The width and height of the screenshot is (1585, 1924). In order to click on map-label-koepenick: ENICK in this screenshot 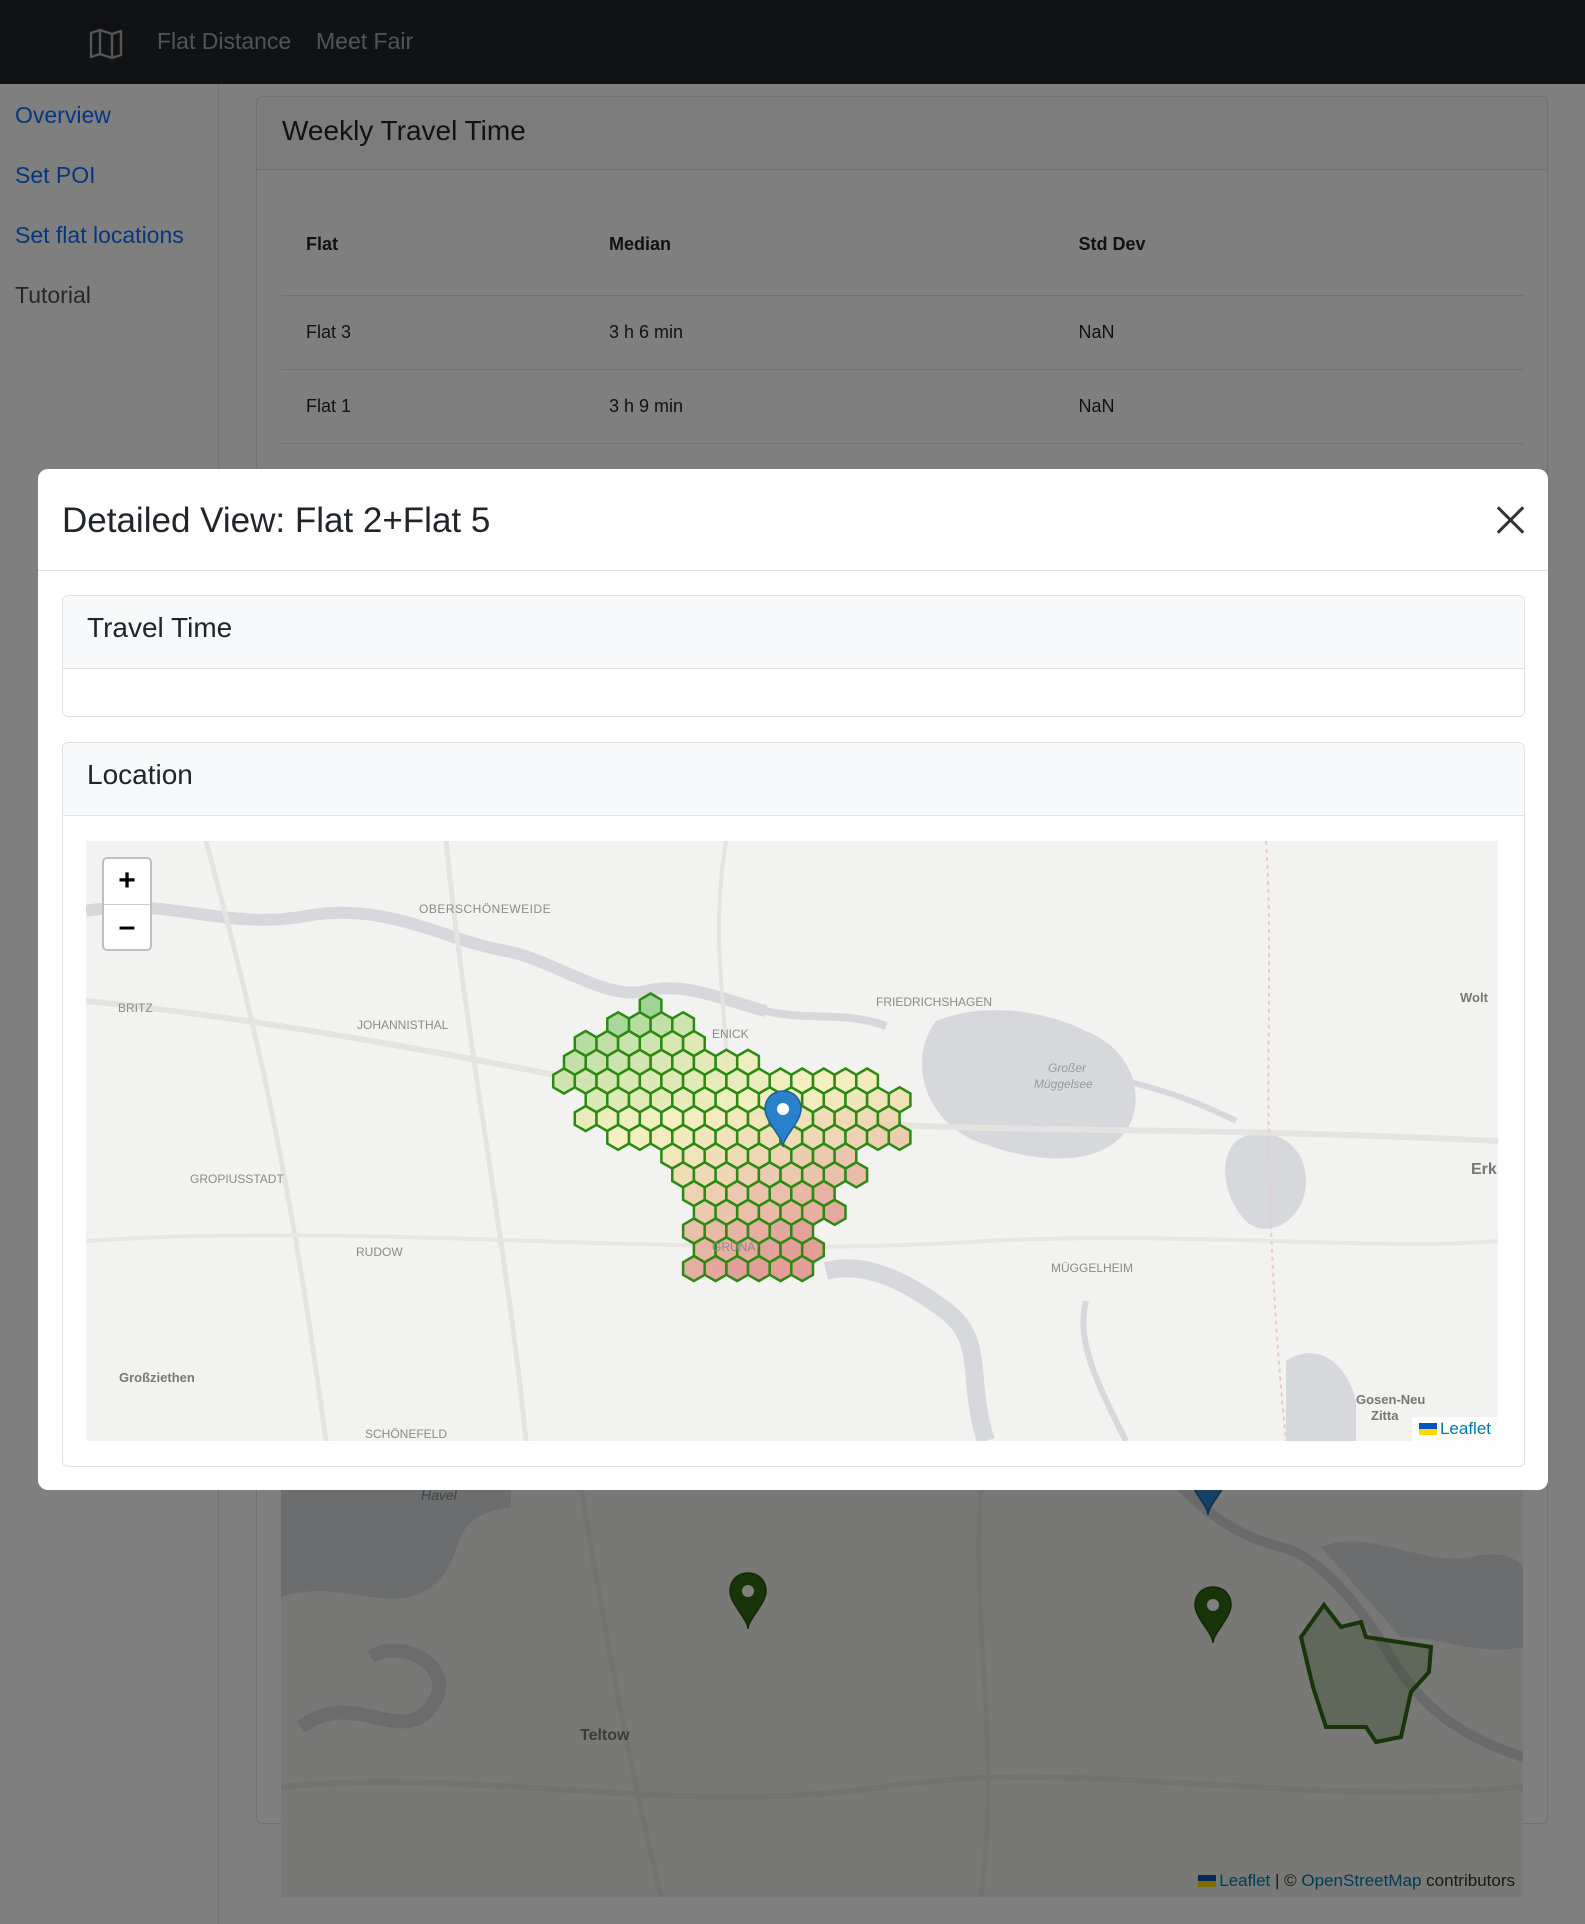, I will do `click(730, 1034)`.